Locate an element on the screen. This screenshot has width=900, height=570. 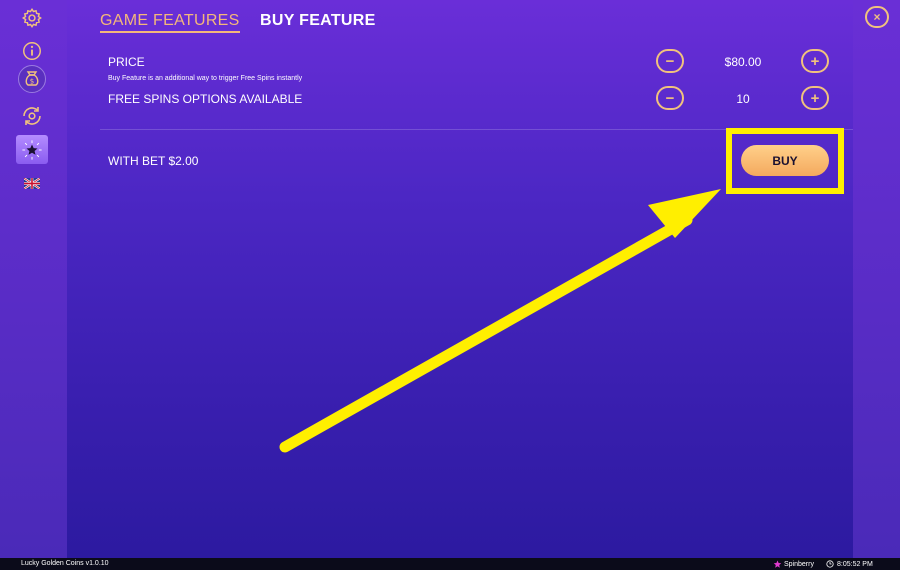
clock-icon is located at coordinates (830, 564).